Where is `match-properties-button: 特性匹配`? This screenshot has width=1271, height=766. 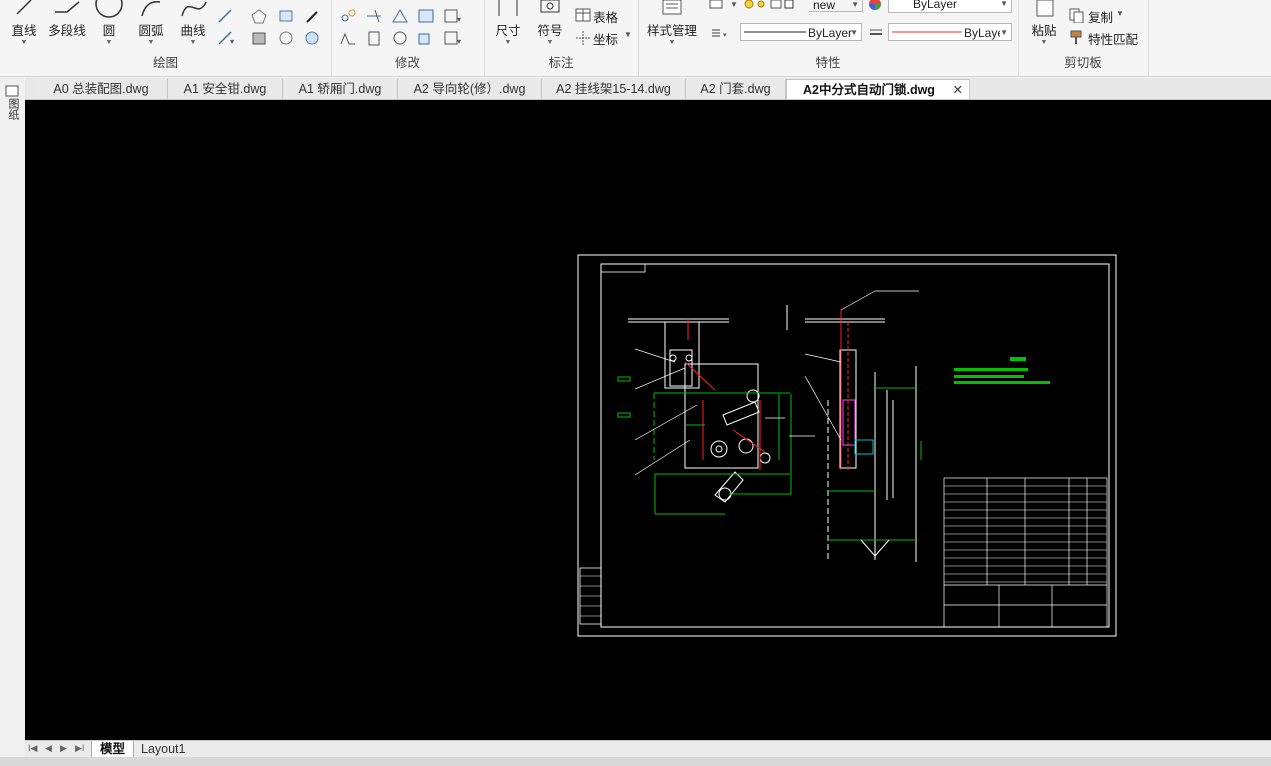 match-properties-button: 特性匹配 is located at coordinates (1113, 38).